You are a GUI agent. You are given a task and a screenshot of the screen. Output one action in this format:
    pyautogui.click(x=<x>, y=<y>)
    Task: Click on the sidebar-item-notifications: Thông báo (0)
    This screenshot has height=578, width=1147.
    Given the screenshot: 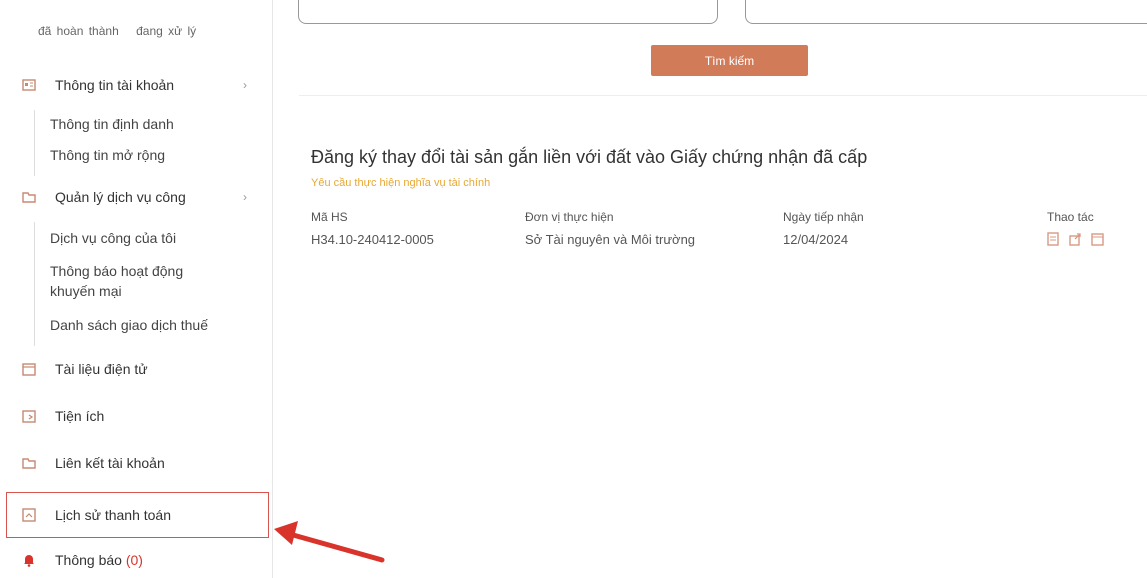 What is the action you would take?
    pyautogui.click(x=135, y=560)
    